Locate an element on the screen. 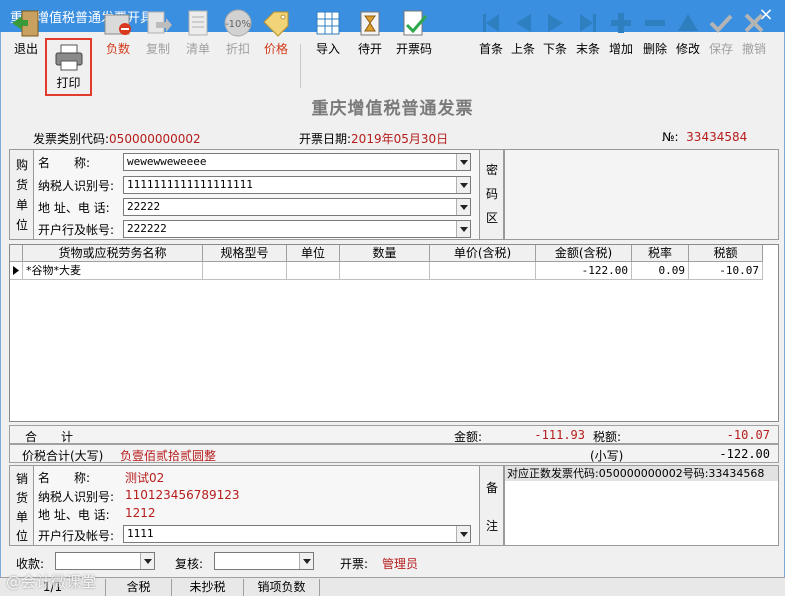  buyer-addr-field: 22222 is located at coordinates (297, 207).